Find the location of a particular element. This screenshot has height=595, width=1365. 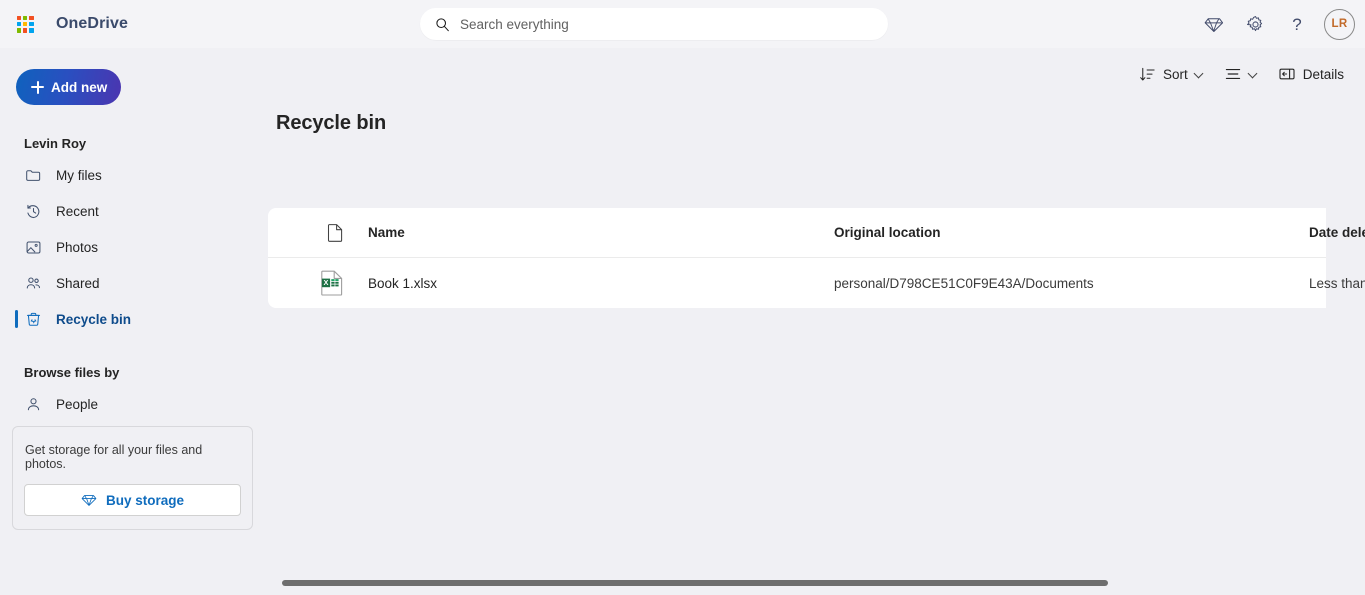

app-launcher-grid-icon is located at coordinates (25, 24).